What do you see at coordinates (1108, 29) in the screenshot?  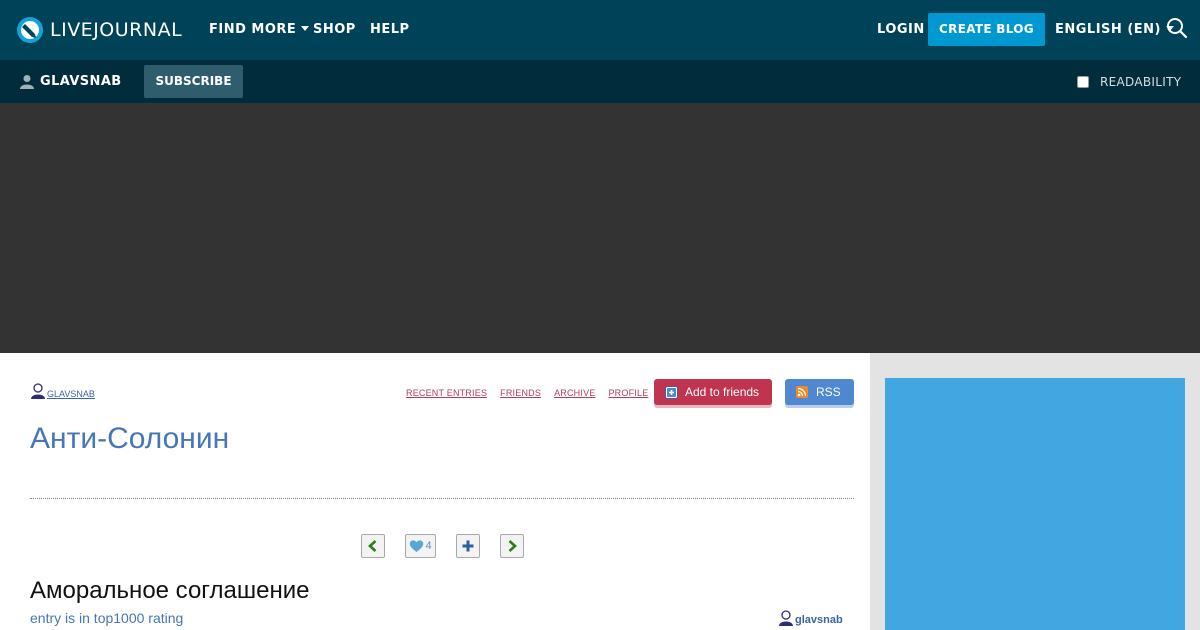 I see `language-label: ENGLISH (EN)` at bounding box center [1108, 29].